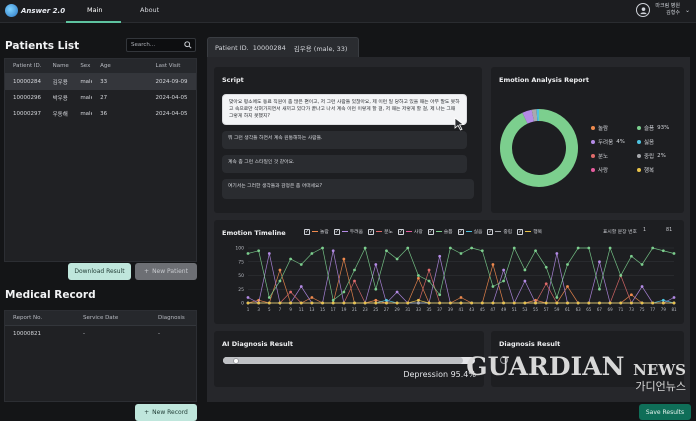  I want to click on app-logo: Answer 2.0, so click(35, 10).